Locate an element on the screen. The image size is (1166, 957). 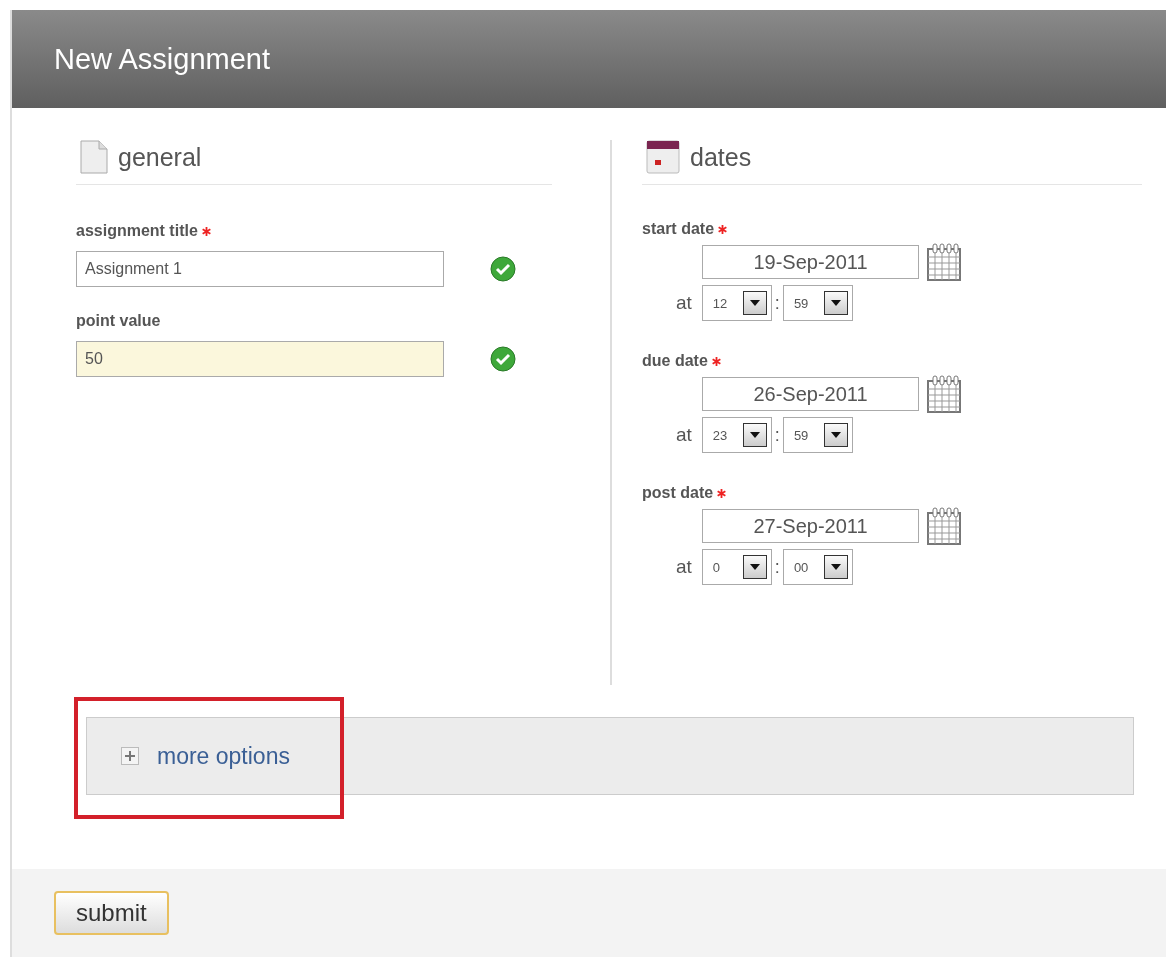
window-title: New Assignment is located at coordinates (162, 59).